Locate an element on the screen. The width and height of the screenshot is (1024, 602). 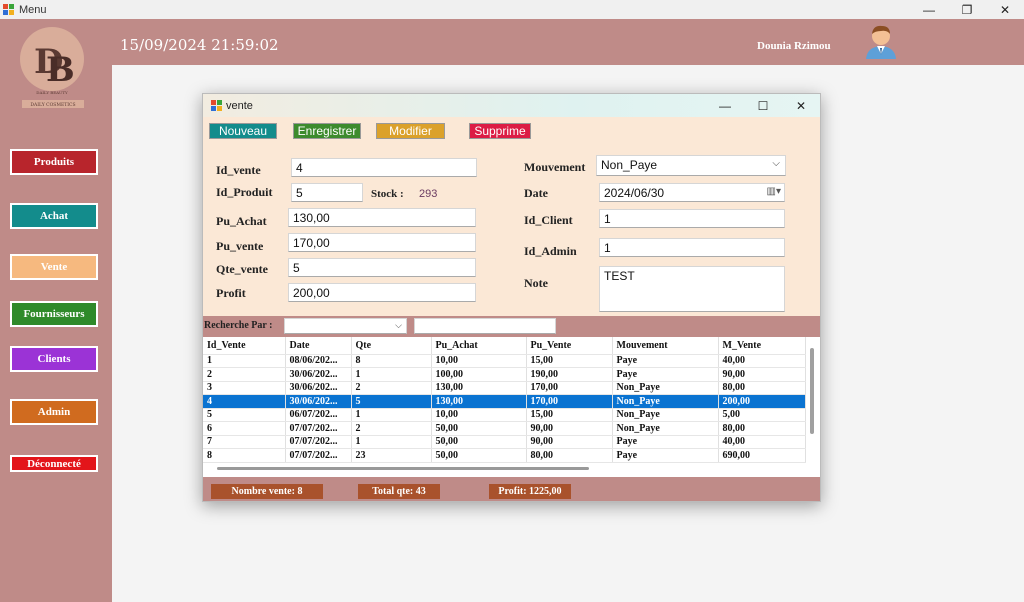
column-header: Pu_Achat is located at coordinates (479, 346).